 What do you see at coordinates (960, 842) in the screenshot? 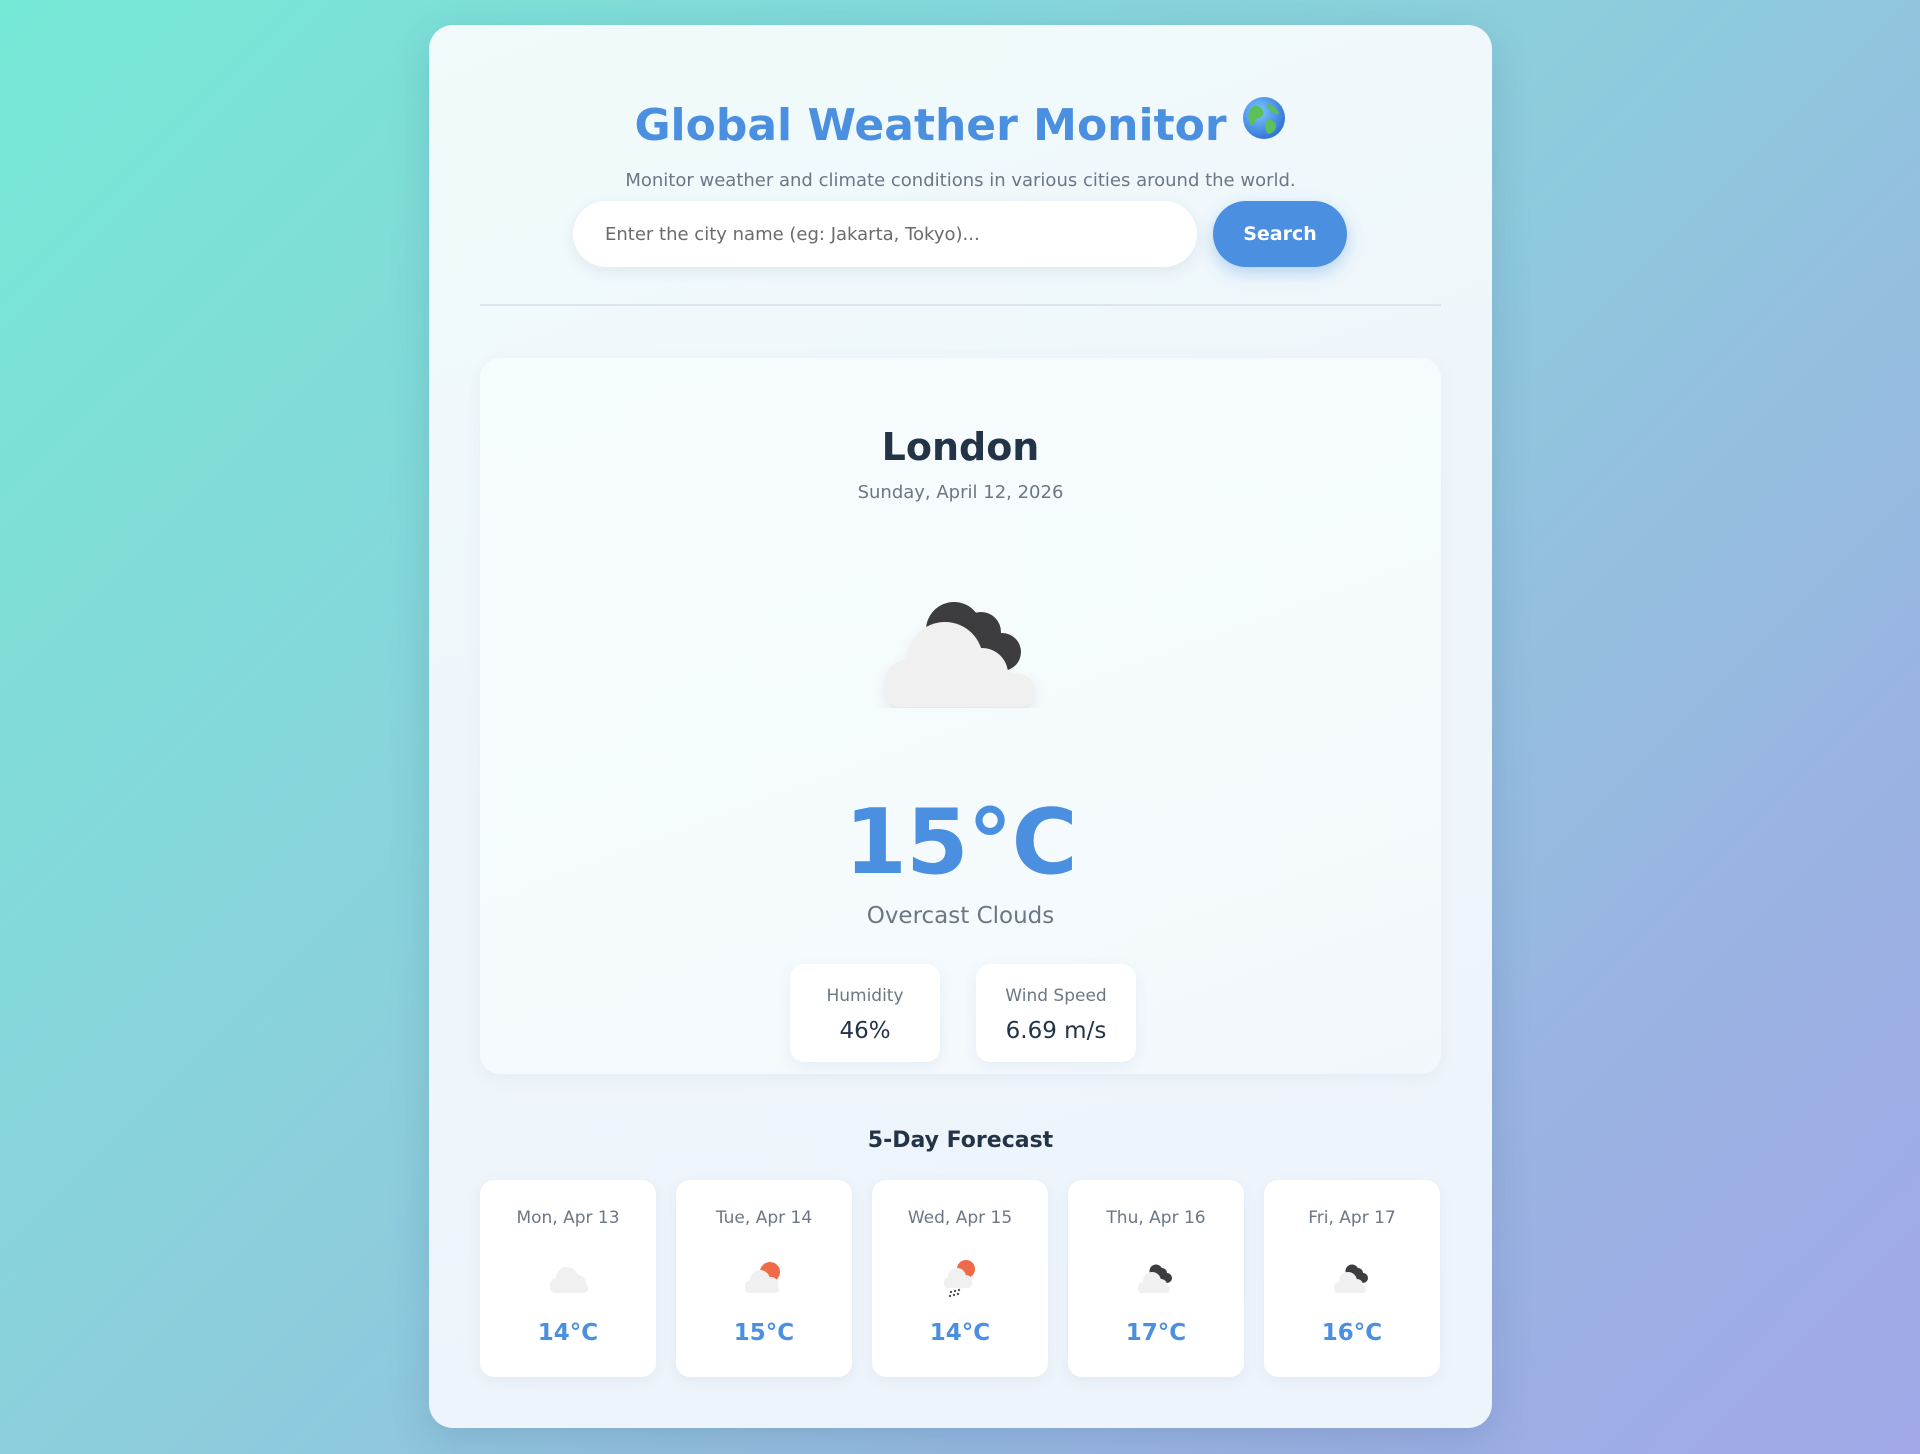
I see `current-temperature: 15°C` at bounding box center [960, 842].